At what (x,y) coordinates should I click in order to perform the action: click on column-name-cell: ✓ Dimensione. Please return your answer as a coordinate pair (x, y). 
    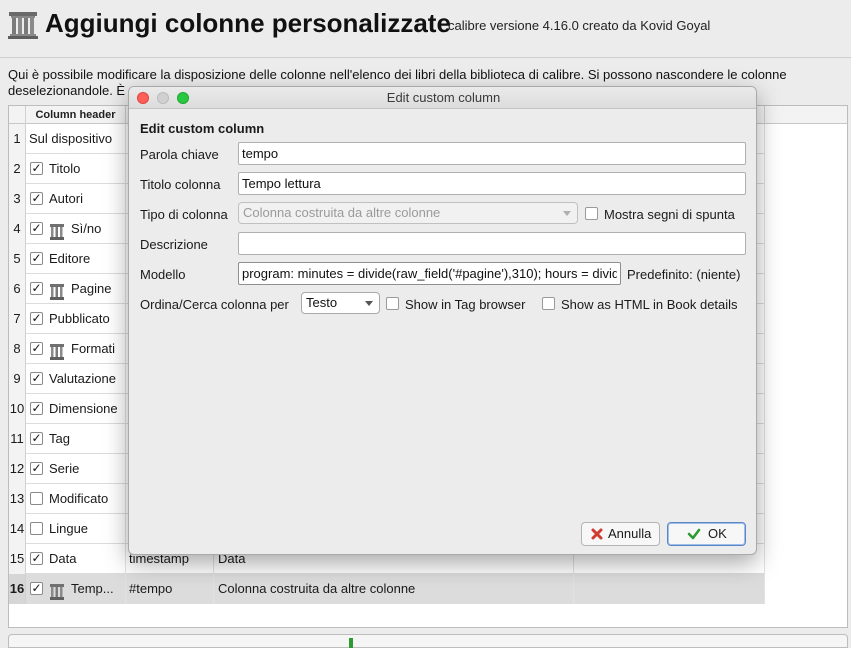
    Looking at the image, I should click on (76, 409).